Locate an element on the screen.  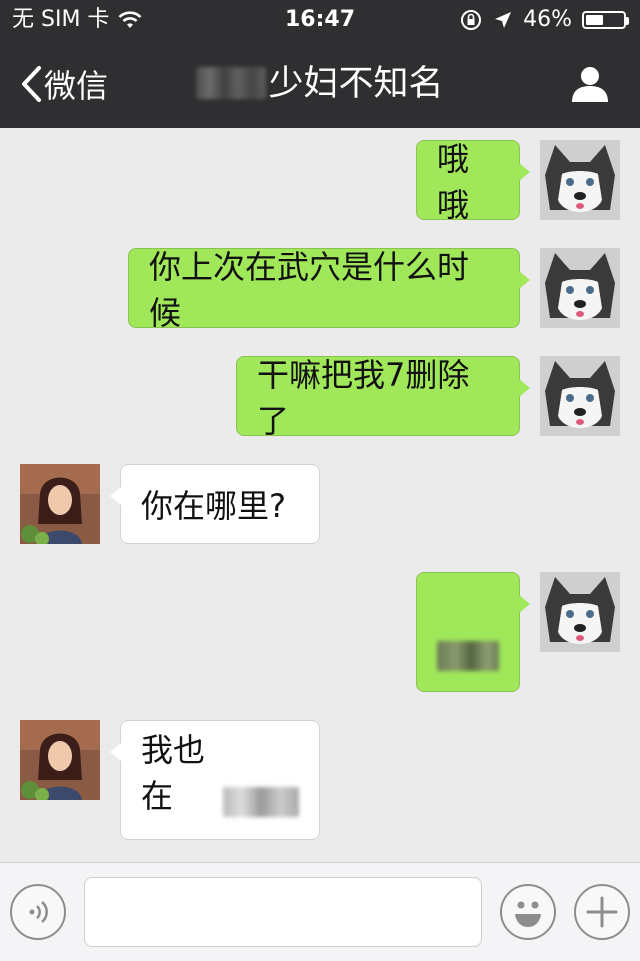
status-bar: 无 SIM 卡 16:47 46% is located at coordinates (320, 20).